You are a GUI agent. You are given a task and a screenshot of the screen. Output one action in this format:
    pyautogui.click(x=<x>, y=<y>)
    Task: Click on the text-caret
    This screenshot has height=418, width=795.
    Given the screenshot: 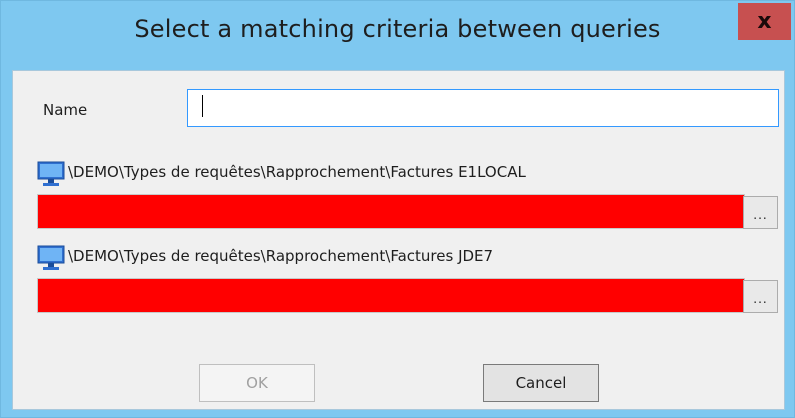 What is the action you would take?
    pyautogui.click(x=202, y=106)
    